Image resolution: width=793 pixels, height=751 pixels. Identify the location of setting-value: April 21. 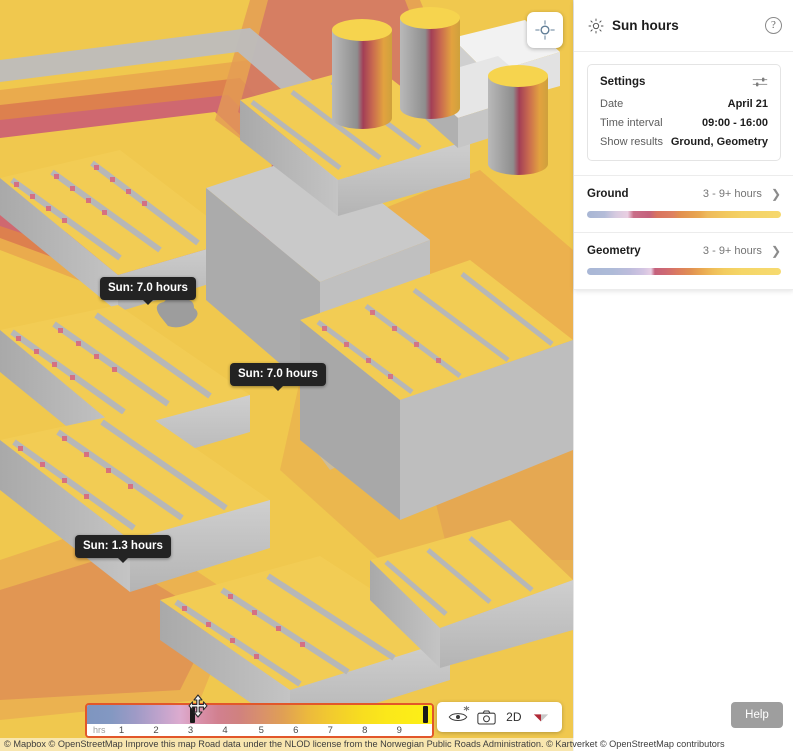
(747, 104).